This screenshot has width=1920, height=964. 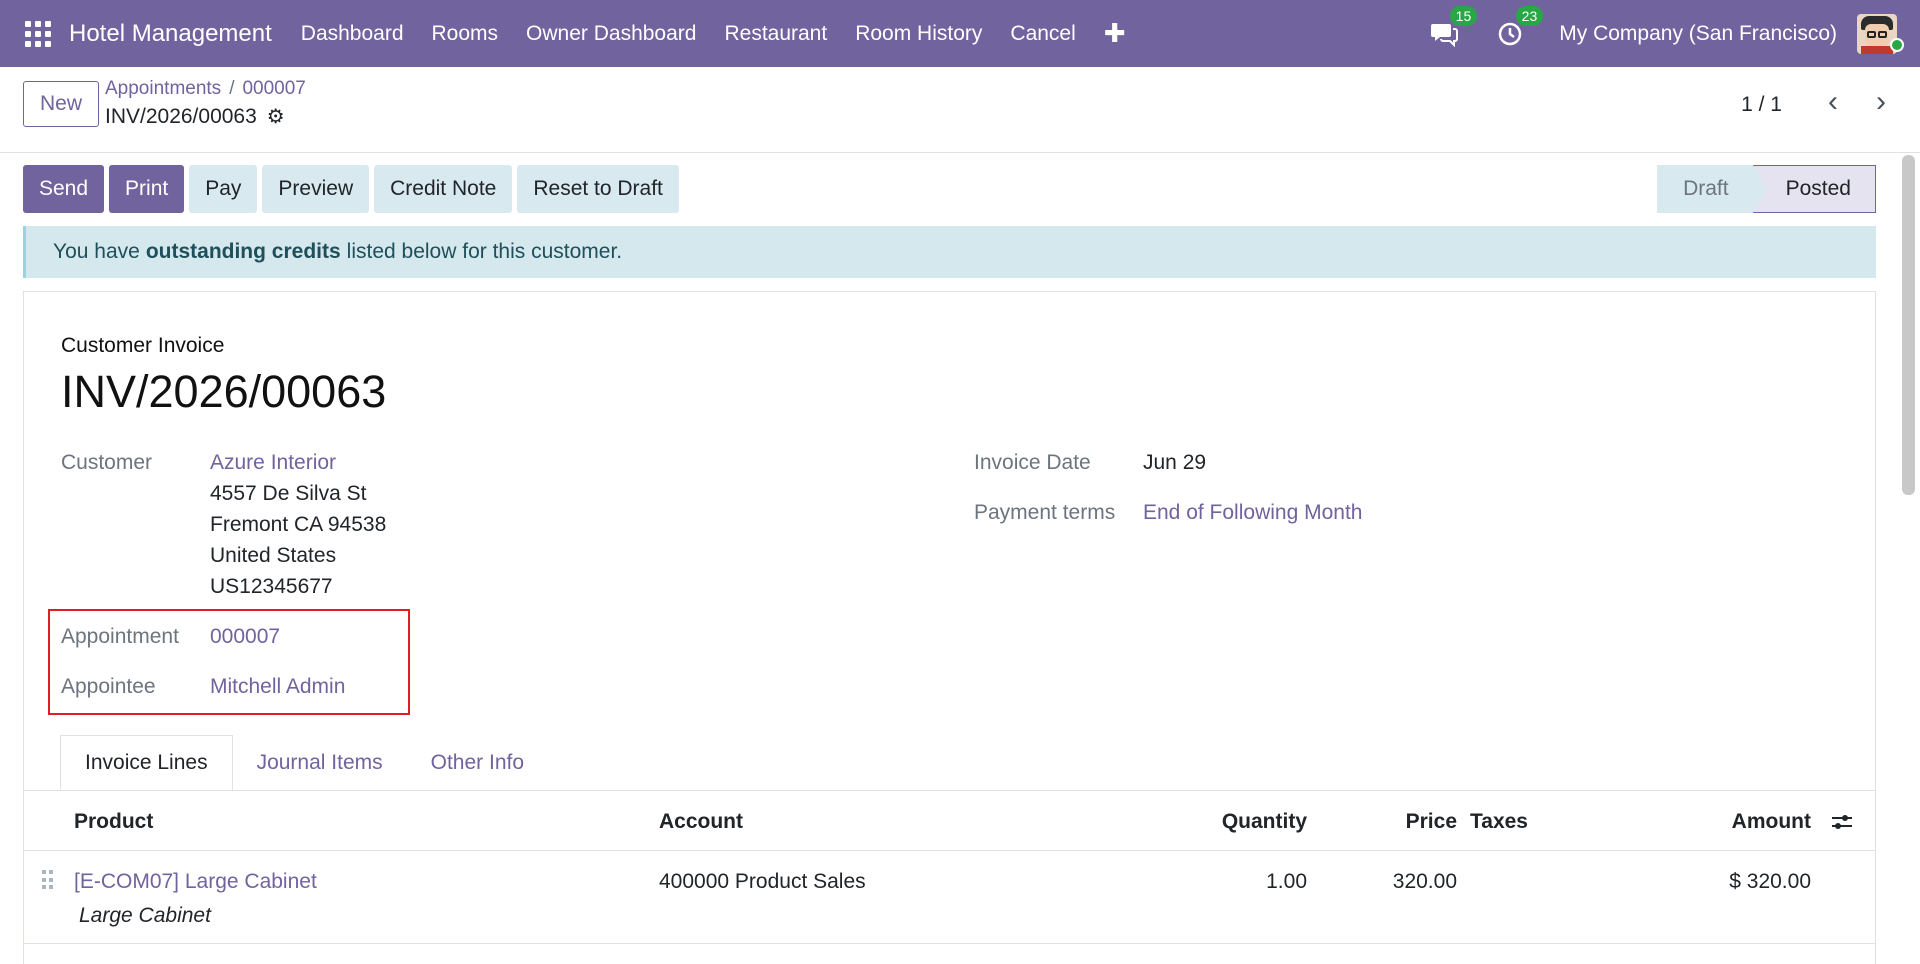 I want to click on appointee-link: Mitchell Admin, so click(x=277, y=687).